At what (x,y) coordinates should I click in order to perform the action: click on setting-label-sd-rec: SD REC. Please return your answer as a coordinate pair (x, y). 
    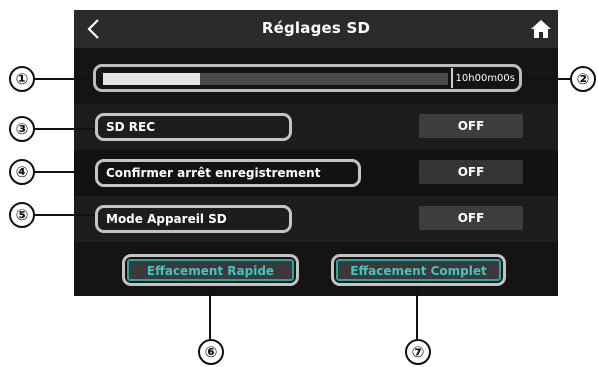
    Looking at the image, I should click on (193, 127).